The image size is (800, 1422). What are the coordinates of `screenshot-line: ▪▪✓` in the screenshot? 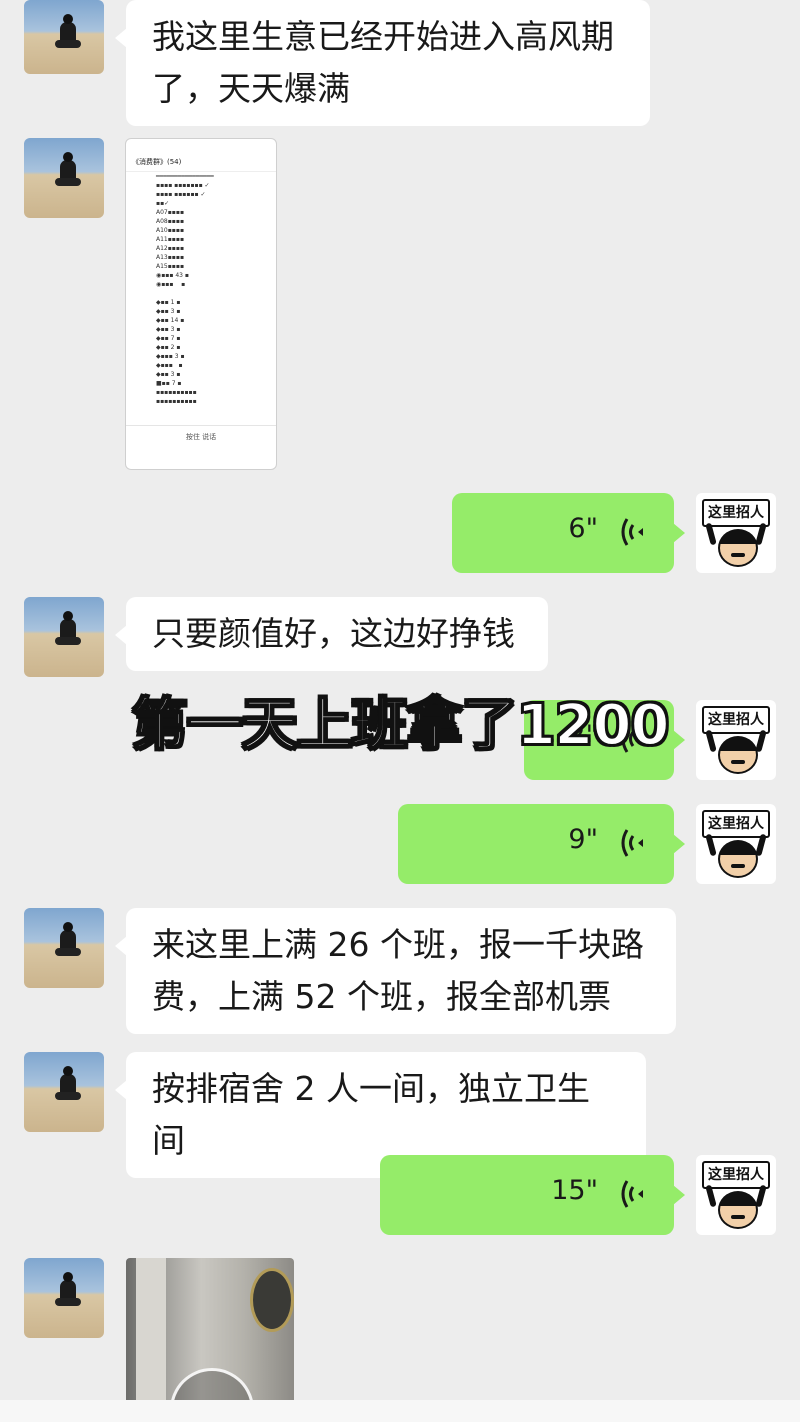 It's located at (163, 203).